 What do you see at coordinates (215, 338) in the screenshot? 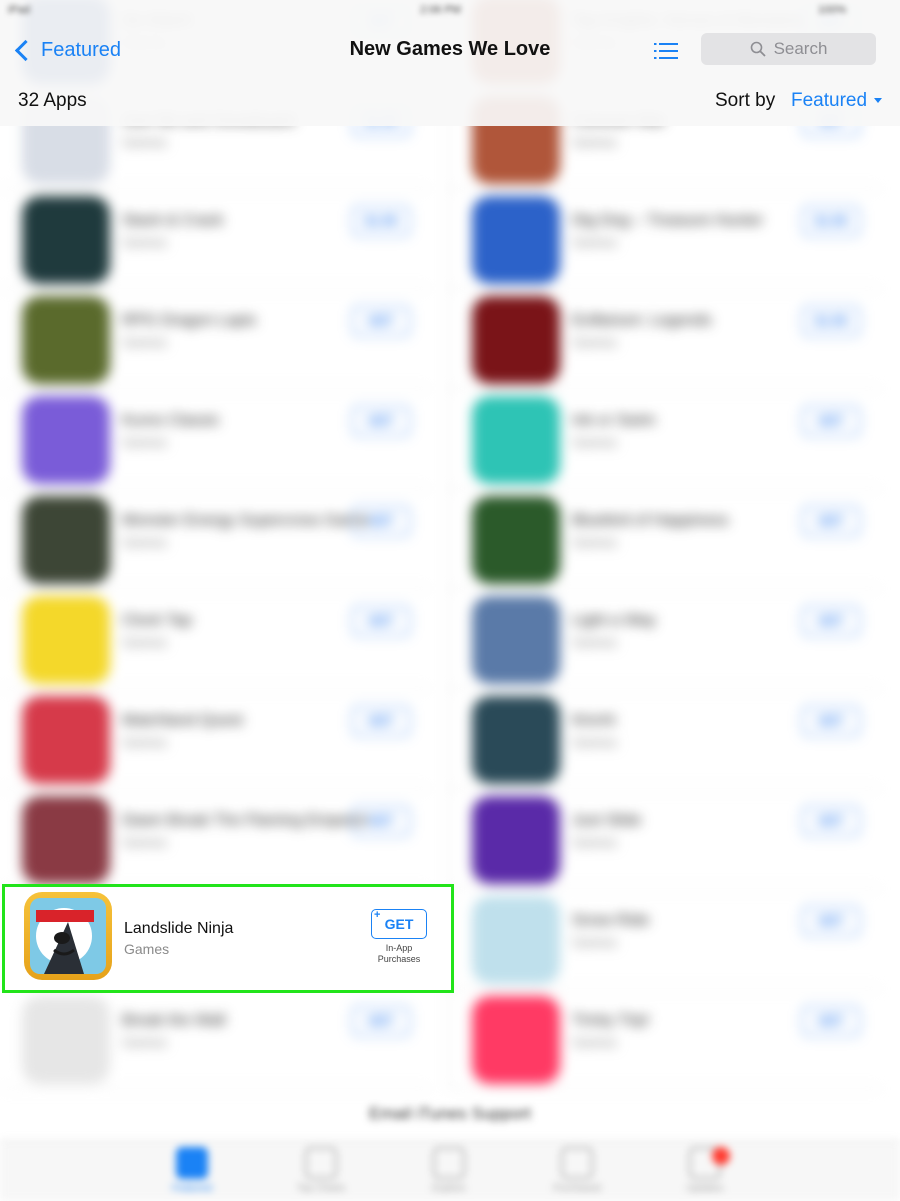
I see `app-list-item: RPG Dragon Lapis Games GET` at bounding box center [215, 338].